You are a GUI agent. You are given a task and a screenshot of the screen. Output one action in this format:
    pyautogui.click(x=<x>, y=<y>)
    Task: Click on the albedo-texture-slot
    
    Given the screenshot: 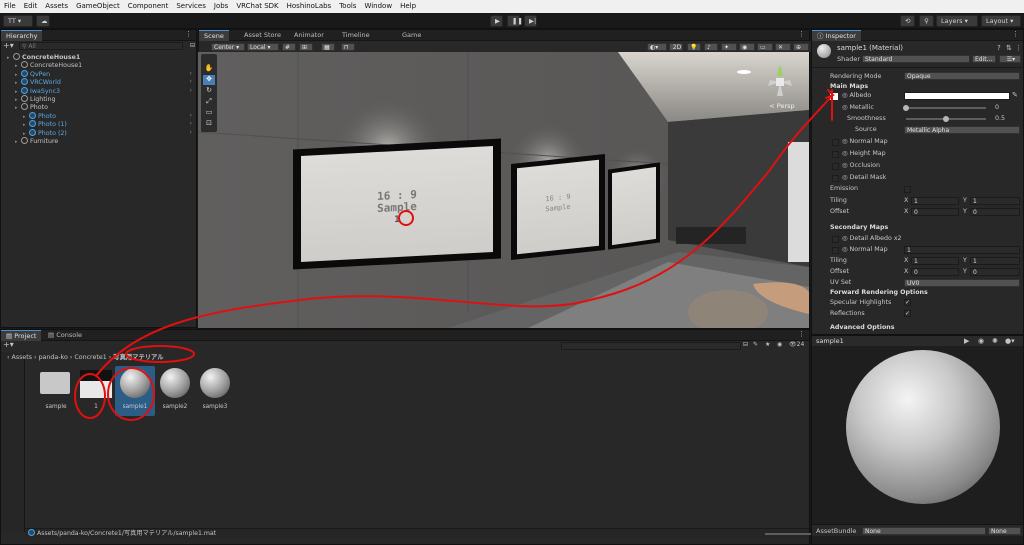 What is the action you would take?
    pyautogui.click(x=834, y=96)
    